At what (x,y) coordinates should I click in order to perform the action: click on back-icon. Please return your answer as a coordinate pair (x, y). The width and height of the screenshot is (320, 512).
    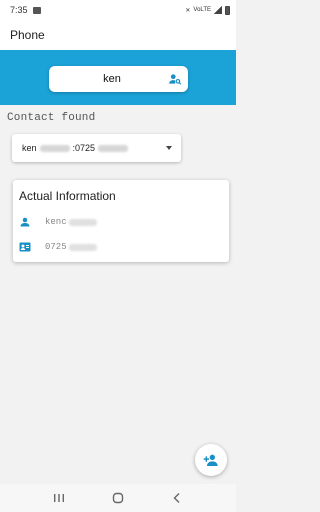
    Looking at the image, I should click on (176, 498).